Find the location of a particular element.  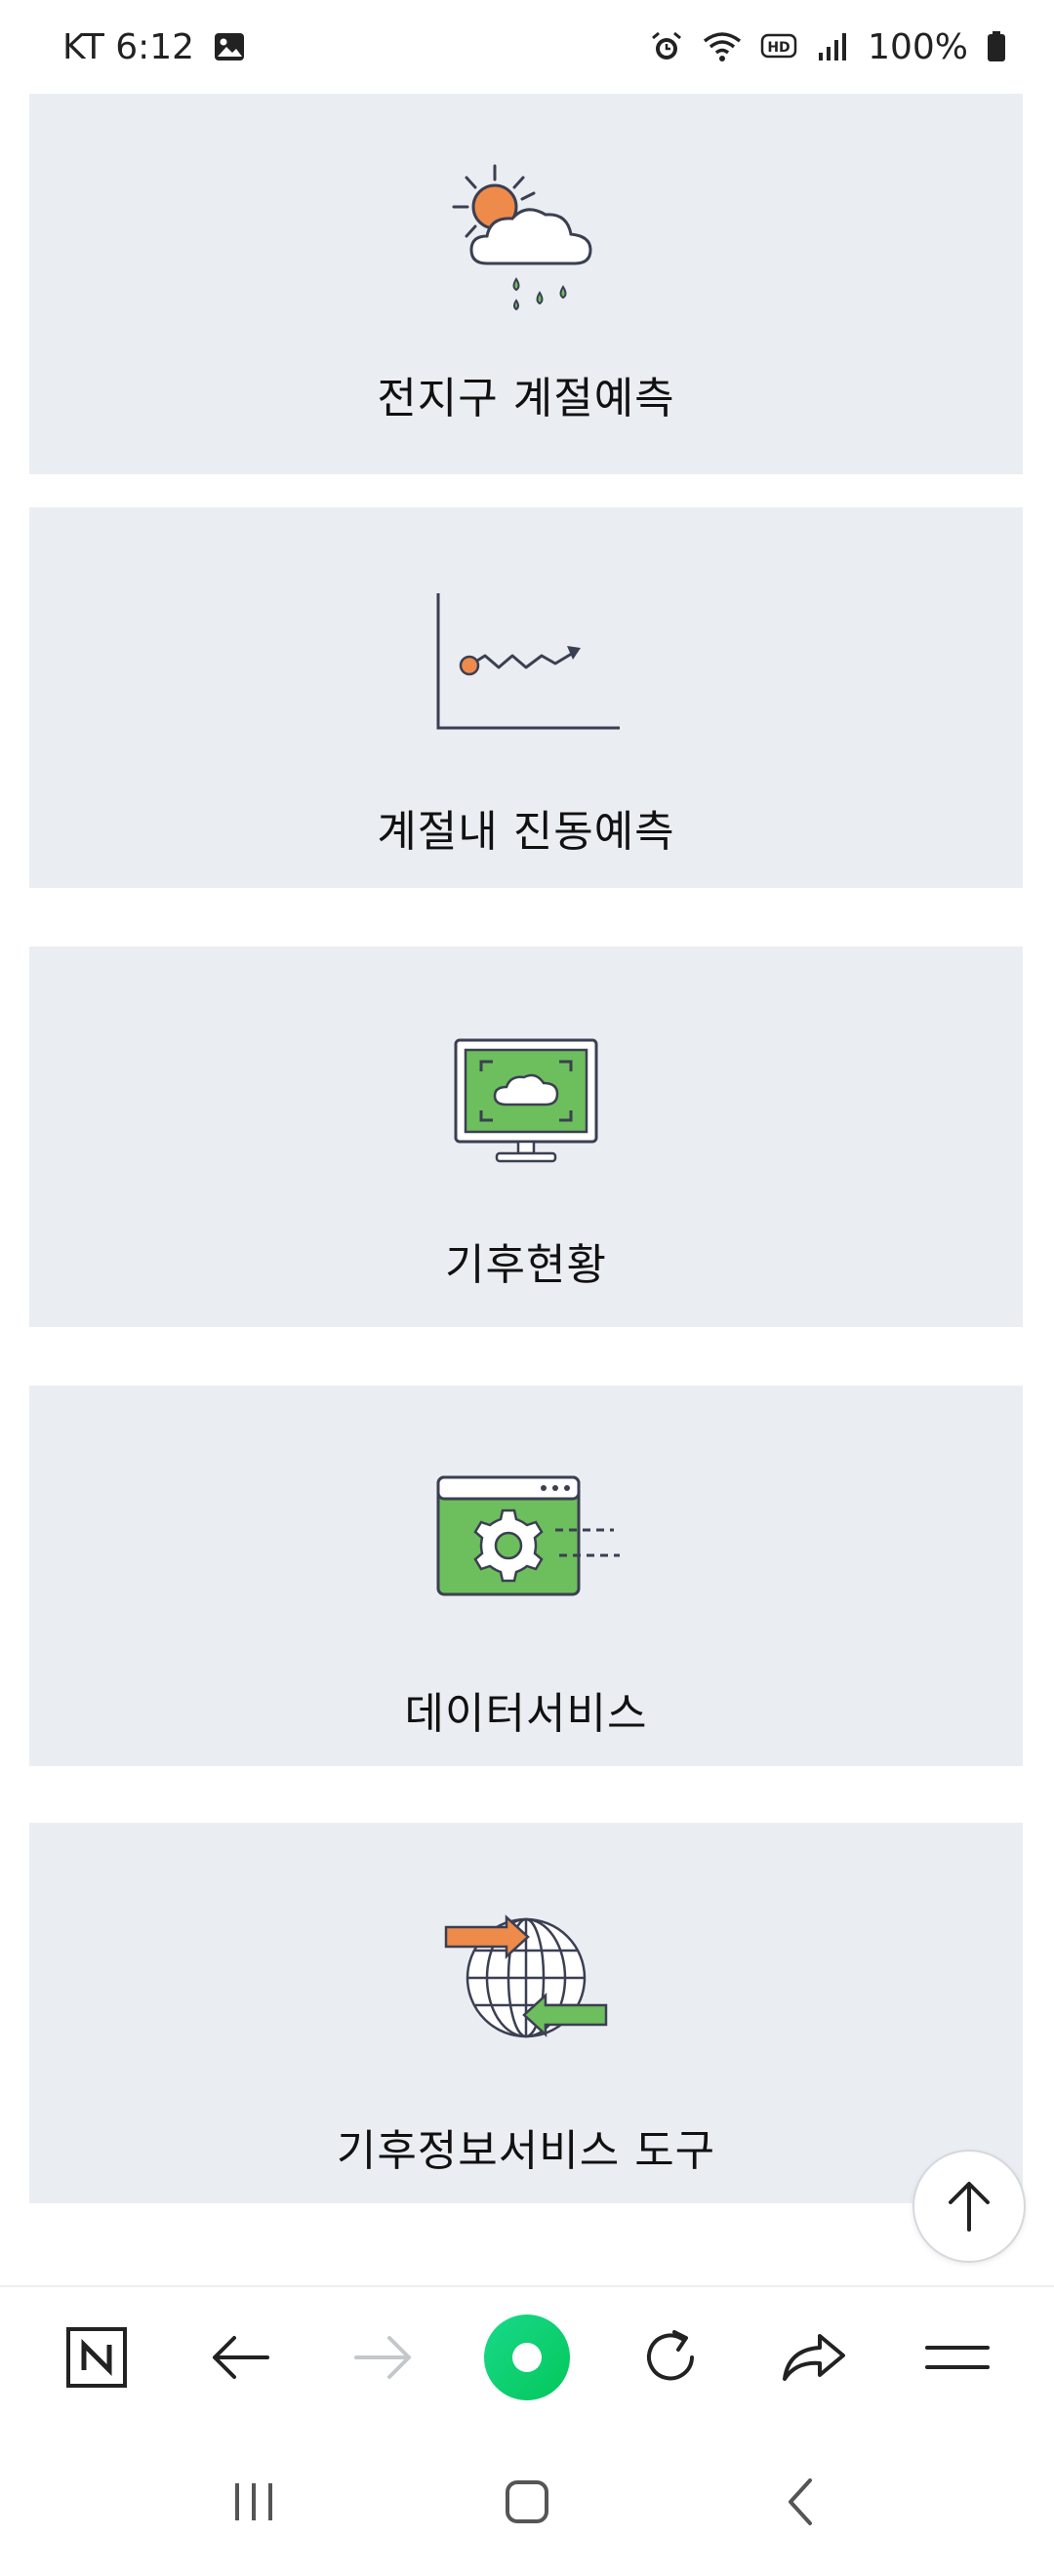

green-dot-icon is located at coordinates (527, 2357).